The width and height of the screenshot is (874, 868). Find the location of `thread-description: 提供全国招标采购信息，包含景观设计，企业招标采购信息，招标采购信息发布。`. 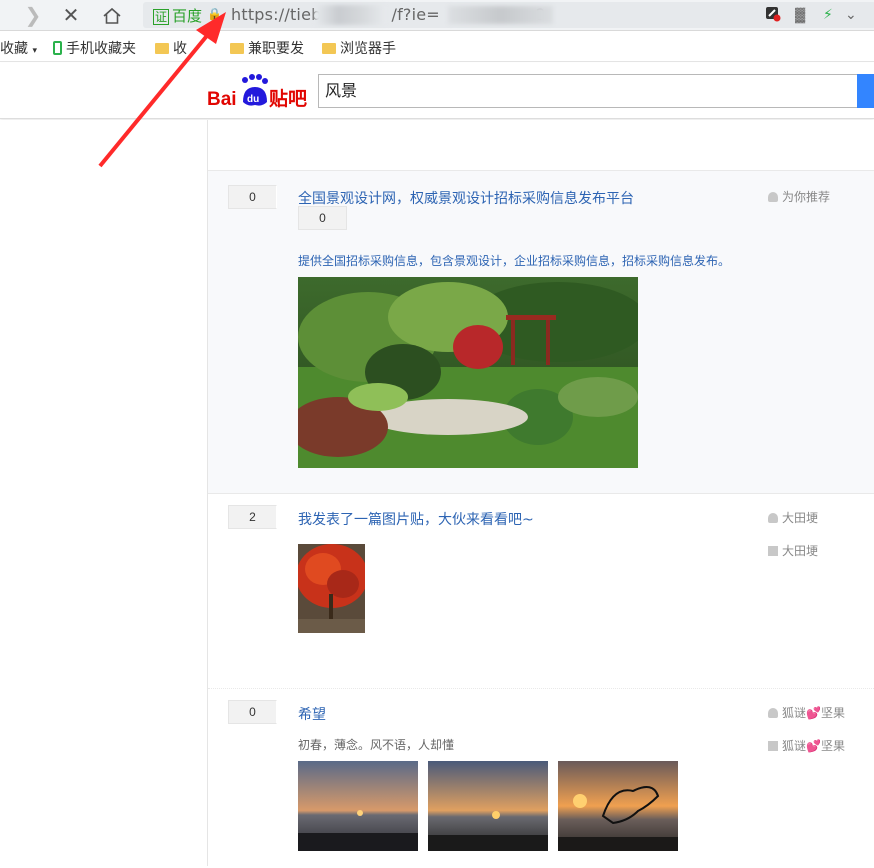

thread-description: 提供全国招标采购信息，包含景观设计，企业招标采购信息，招标采购信息发布。 is located at coordinates (514, 261).